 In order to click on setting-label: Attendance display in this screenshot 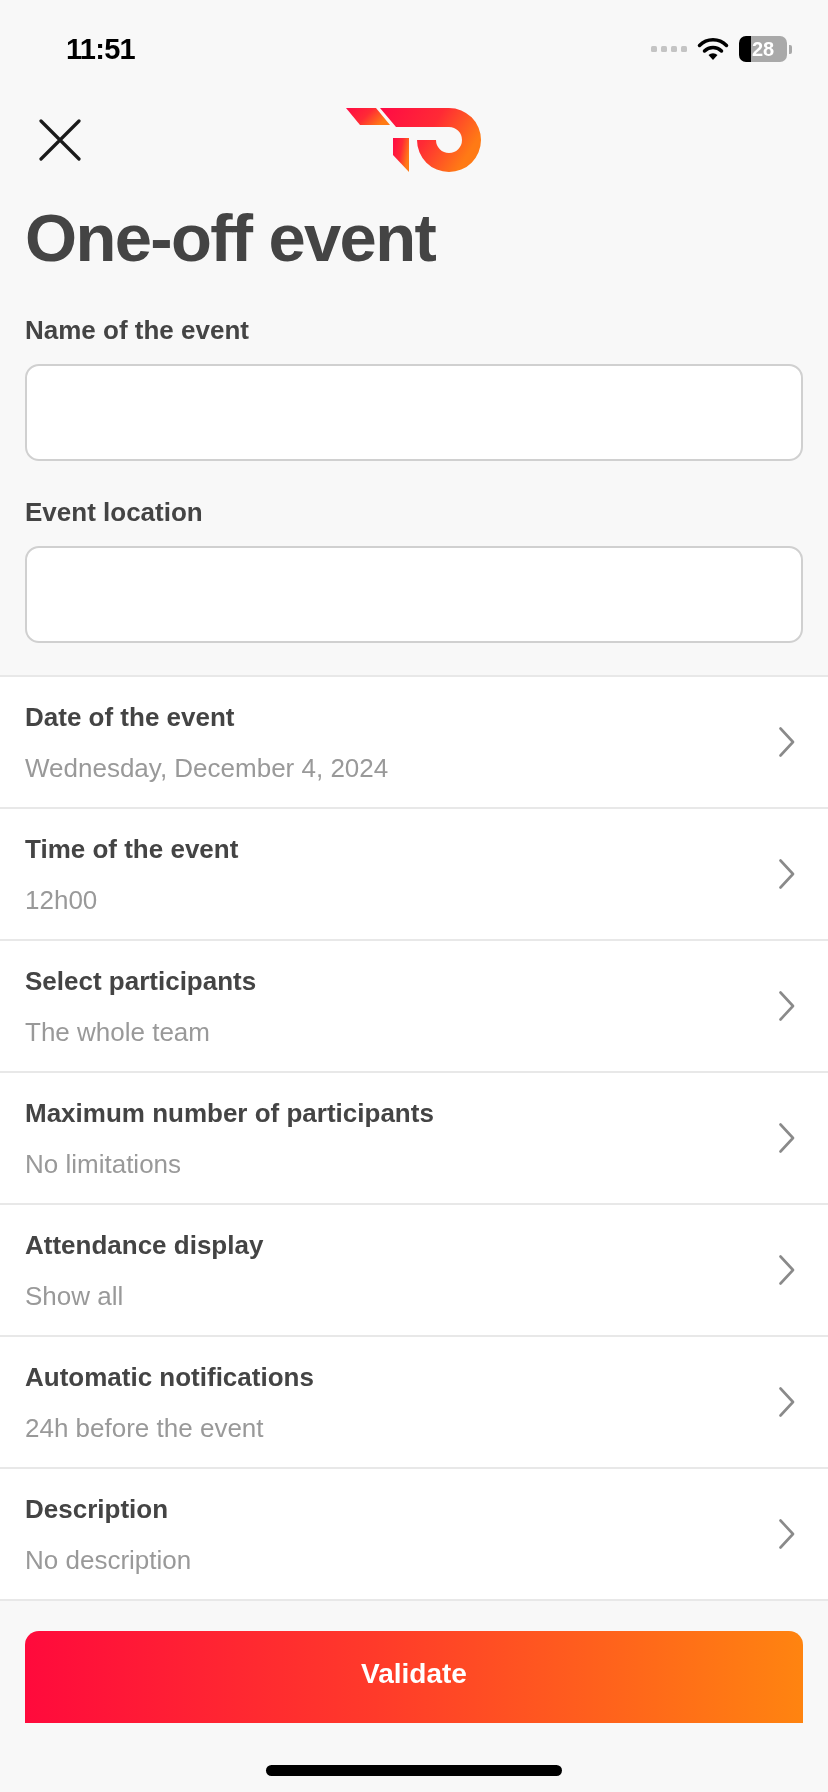, I will do `click(144, 1244)`.